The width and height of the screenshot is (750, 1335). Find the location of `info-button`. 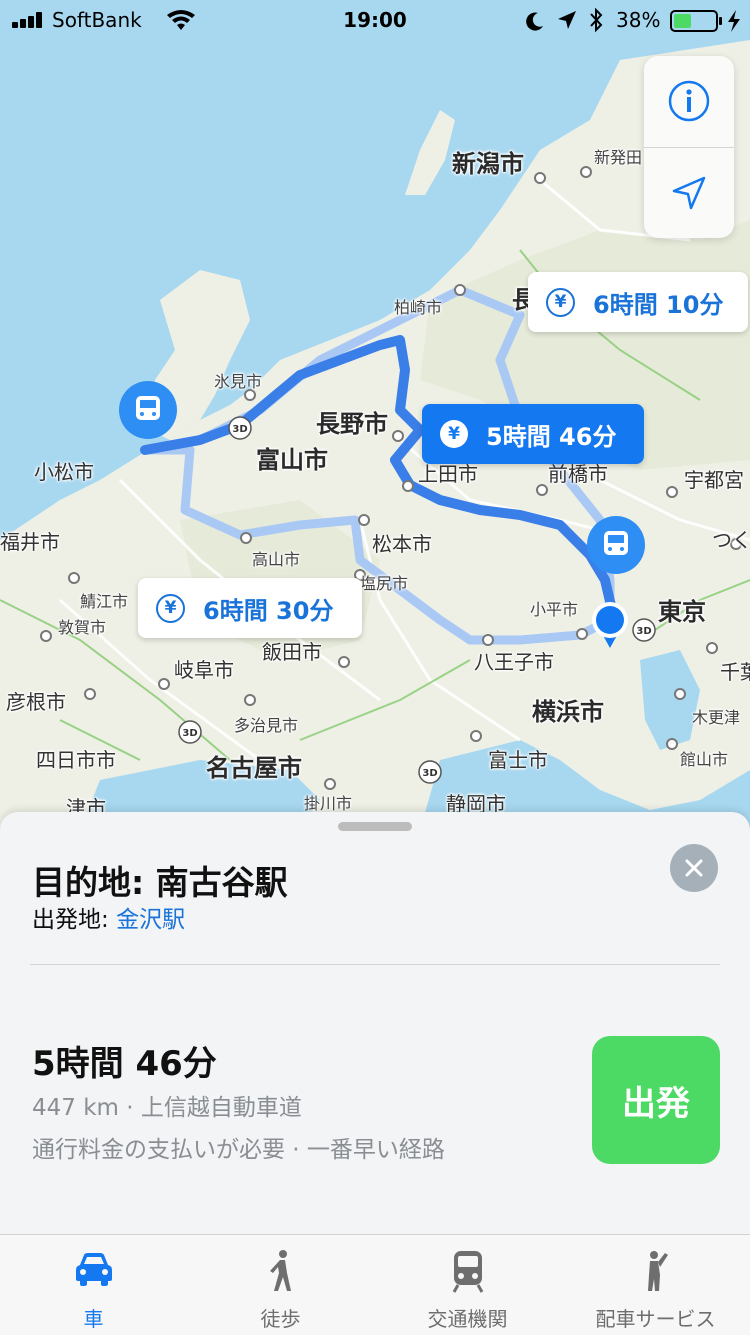

info-button is located at coordinates (689, 101).